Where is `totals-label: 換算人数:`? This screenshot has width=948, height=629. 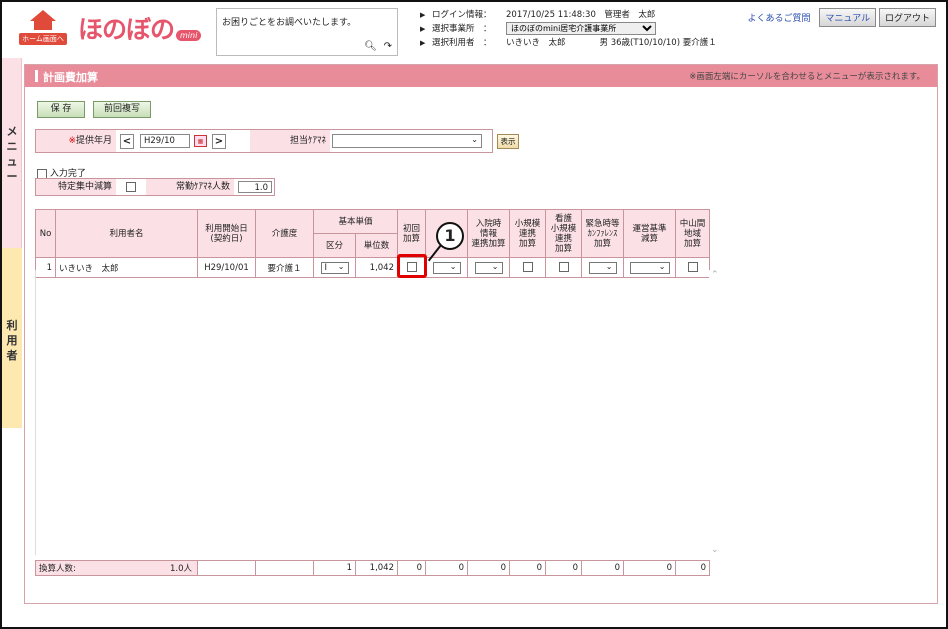
totals-label: 換算人数: is located at coordinates (57, 569).